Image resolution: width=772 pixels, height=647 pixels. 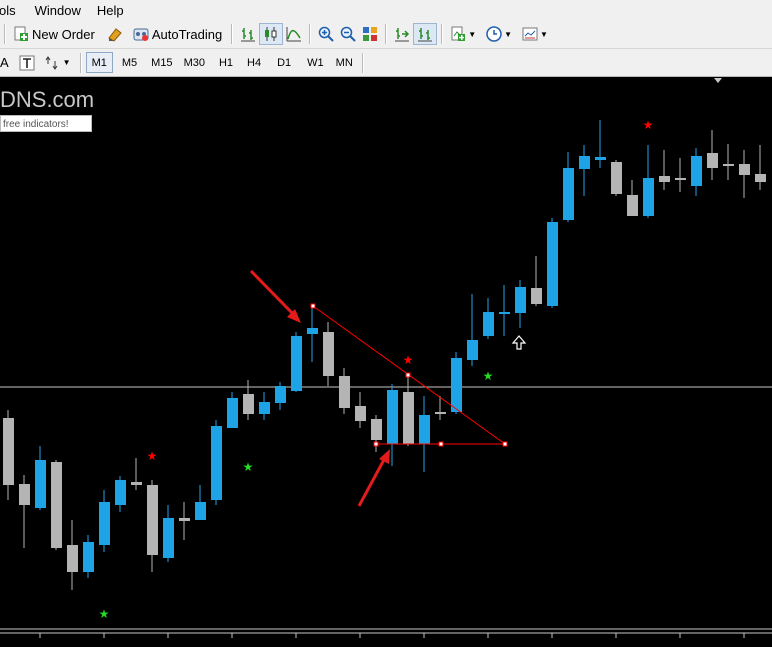 I want to click on zoom-out-button, so click(x=348, y=34).